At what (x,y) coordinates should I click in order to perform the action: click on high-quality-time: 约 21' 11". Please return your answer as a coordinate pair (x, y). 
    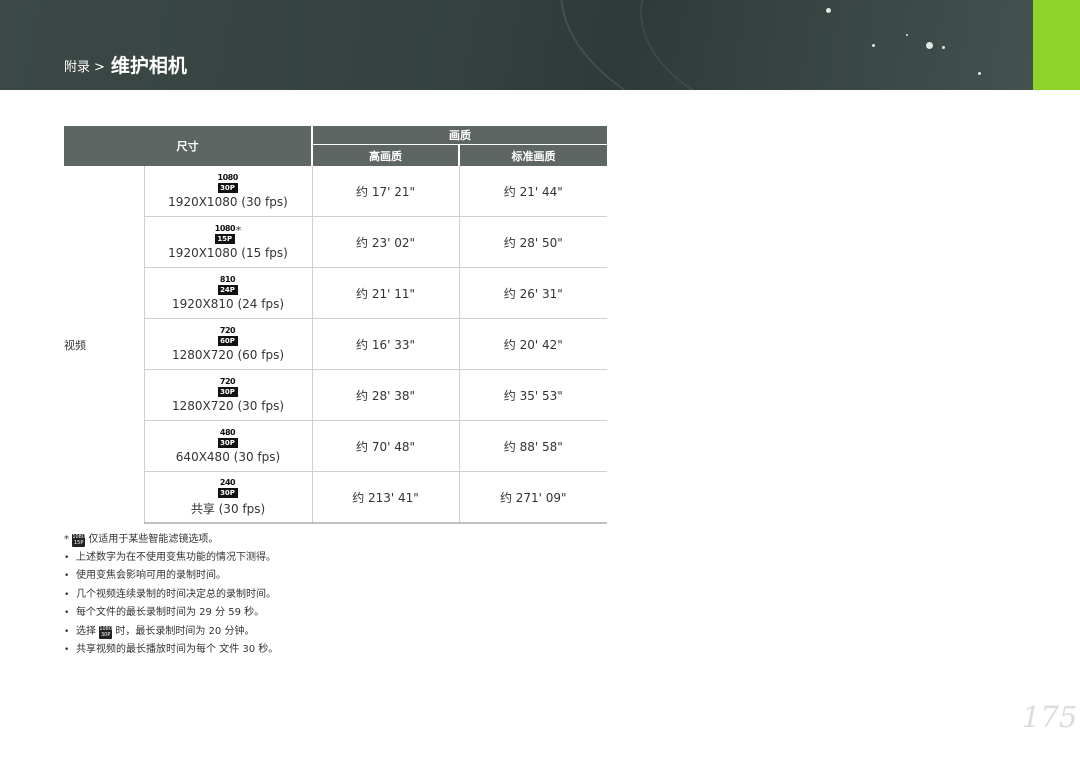
    Looking at the image, I should click on (385, 293).